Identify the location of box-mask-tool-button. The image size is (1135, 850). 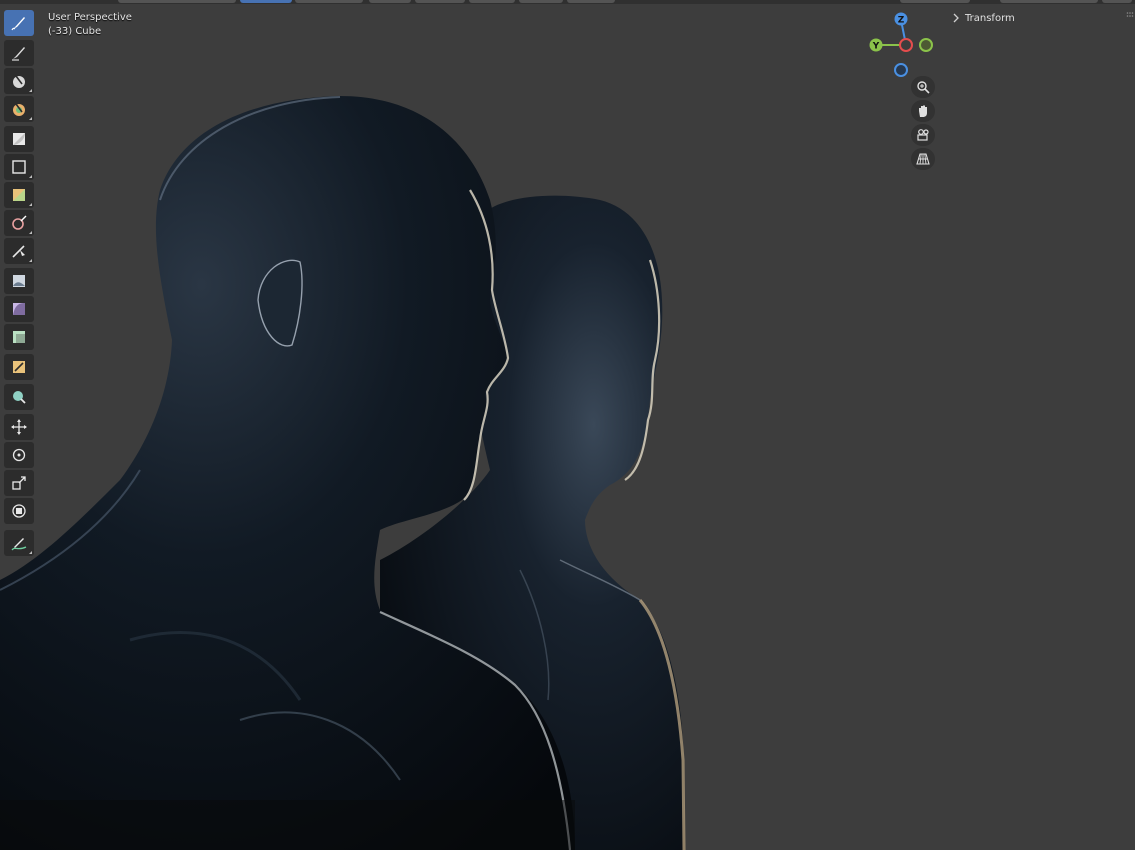
(19, 397).